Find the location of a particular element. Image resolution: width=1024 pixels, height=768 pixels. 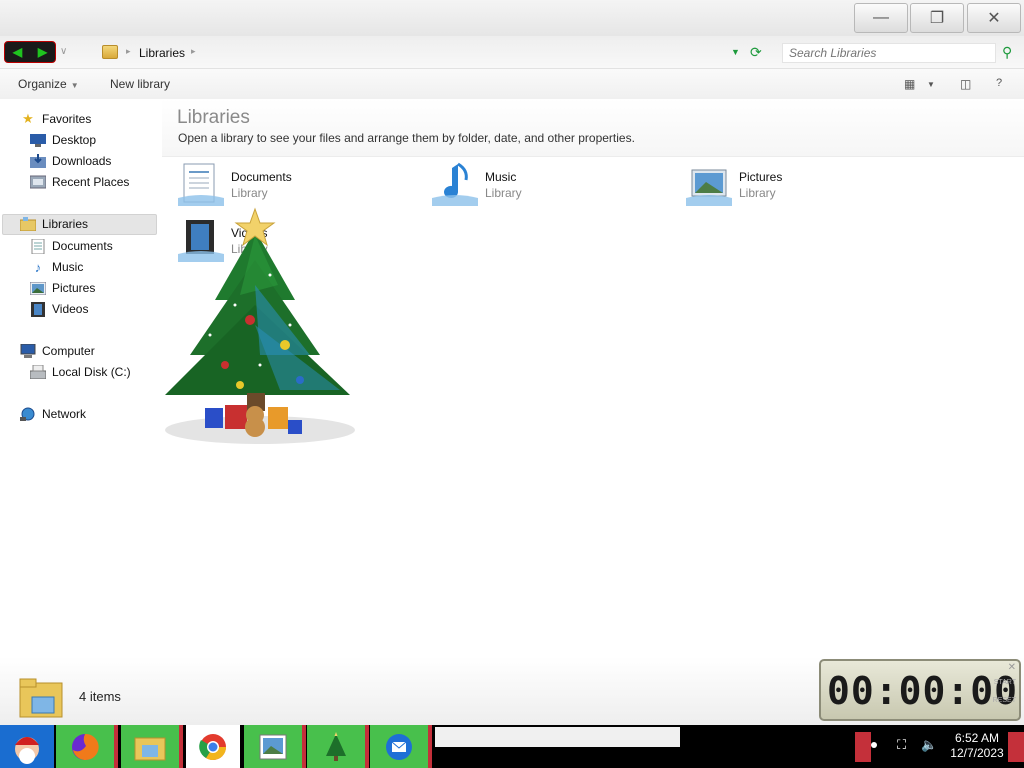

folder-icon is located at coordinates (150, 748).